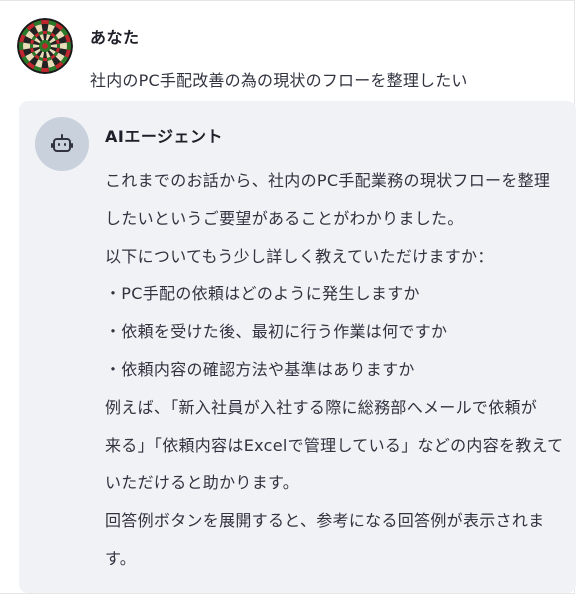 Image resolution: width=576 pixels, height=595 pixels. What do you see at coordinates (202, 483) in the screenshot?
I see `message-line: いただけると助かります。` at bounding box center [202, 483].